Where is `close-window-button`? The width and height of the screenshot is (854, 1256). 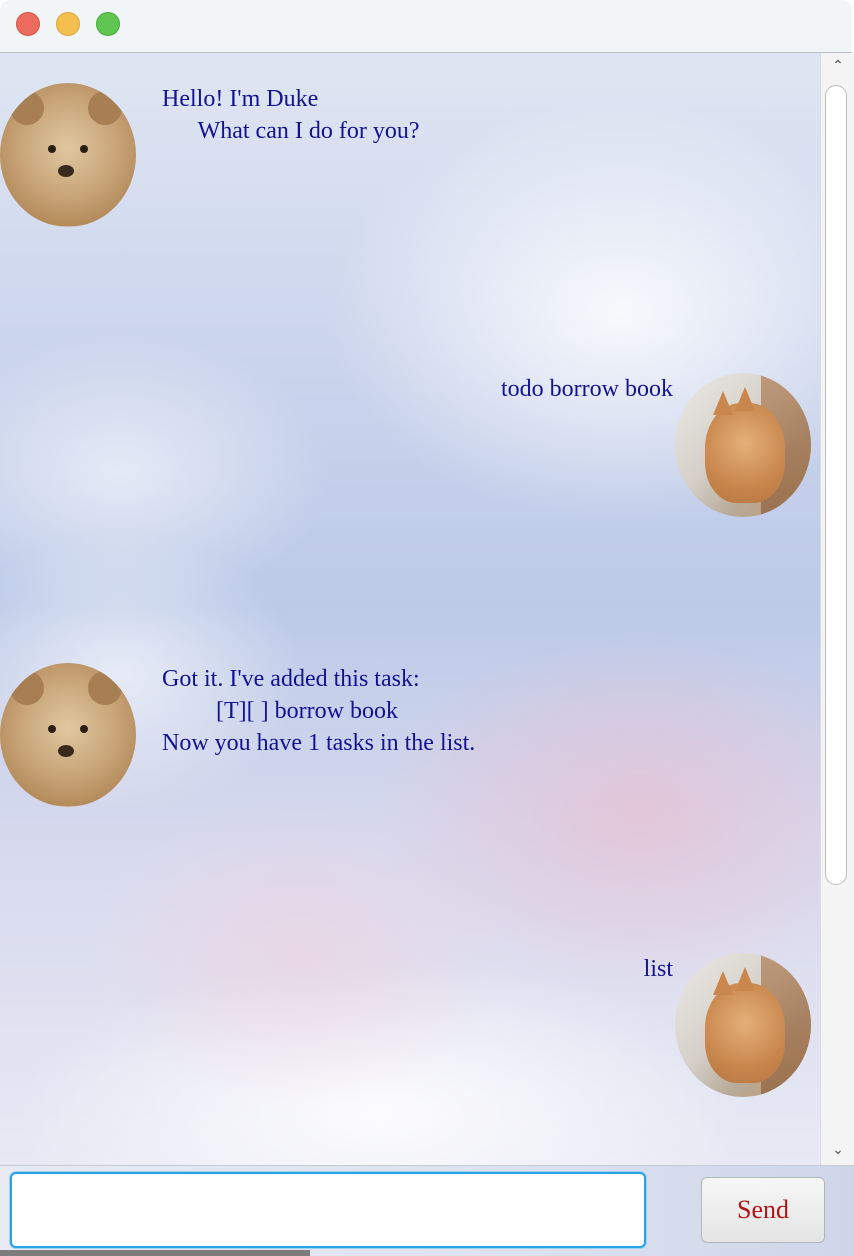 close-window-button is located at coordinates (28, 24).